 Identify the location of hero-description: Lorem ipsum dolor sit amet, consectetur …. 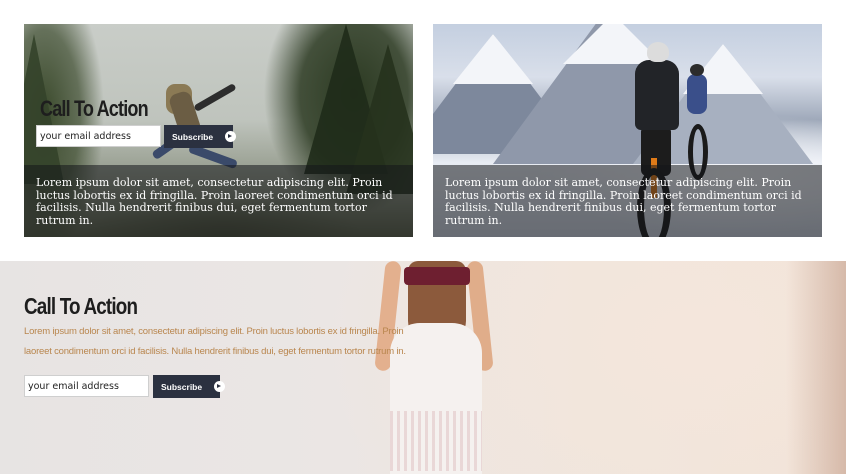
(215, 341).